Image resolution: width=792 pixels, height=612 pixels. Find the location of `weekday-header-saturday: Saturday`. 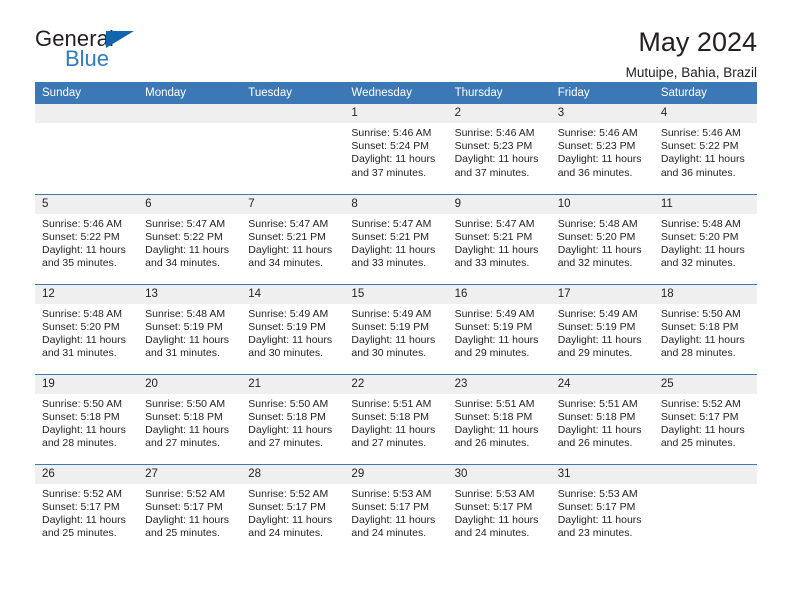

weekday-header-saturday: Saturday is located at coordinates (705, 93).